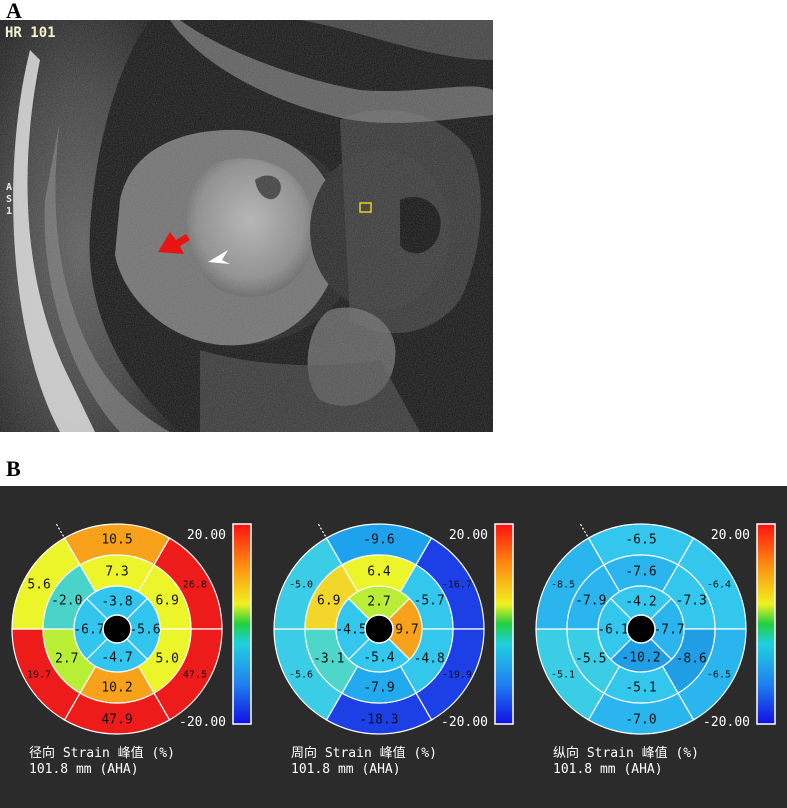 This screenshot has width=787, height=808. What do you see at coordinates (364, 753) in the screenshot?
I see `circumferential-caption-title: 周向 Strain 峰值 (%)` at bounding box center [364, 753].